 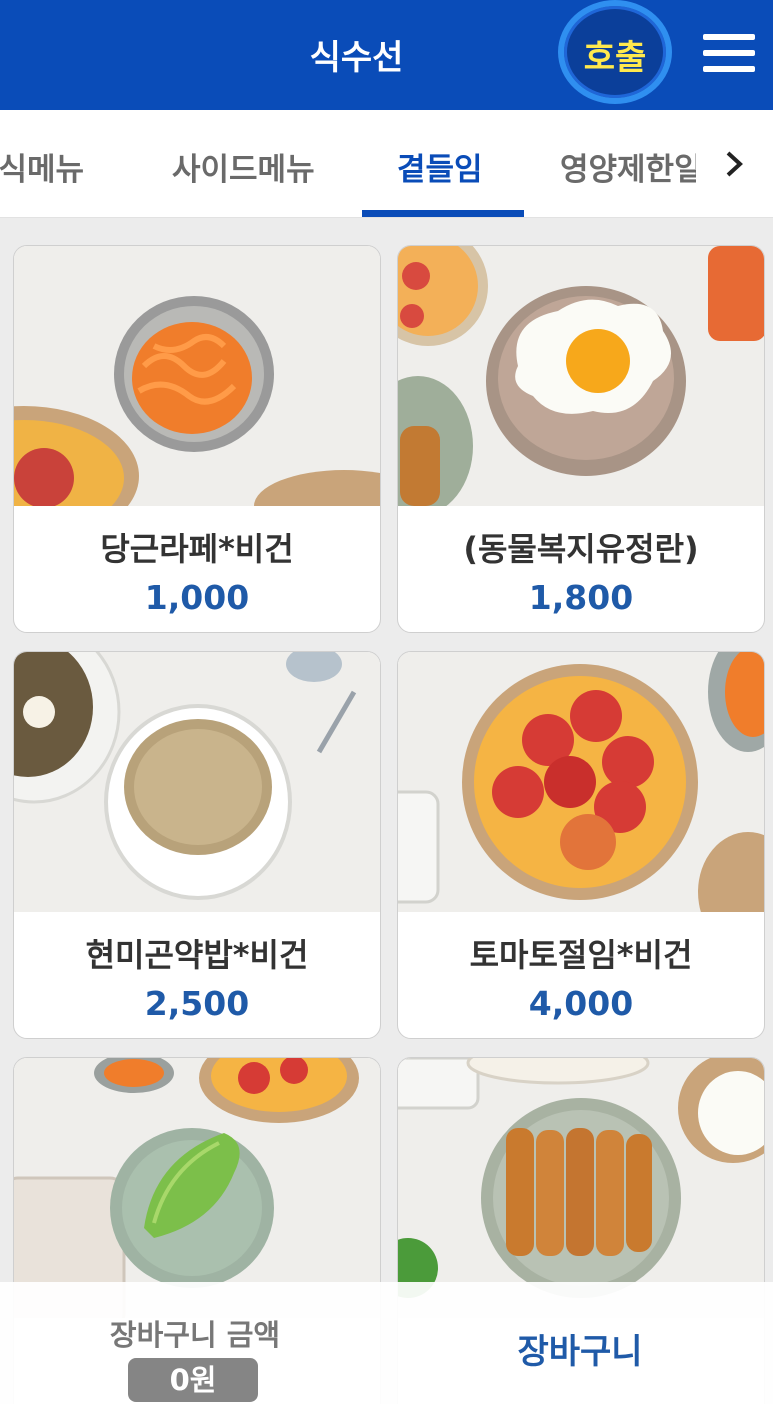 I want to click on tabs-scroll-right-button, so click(x=734, y=163).